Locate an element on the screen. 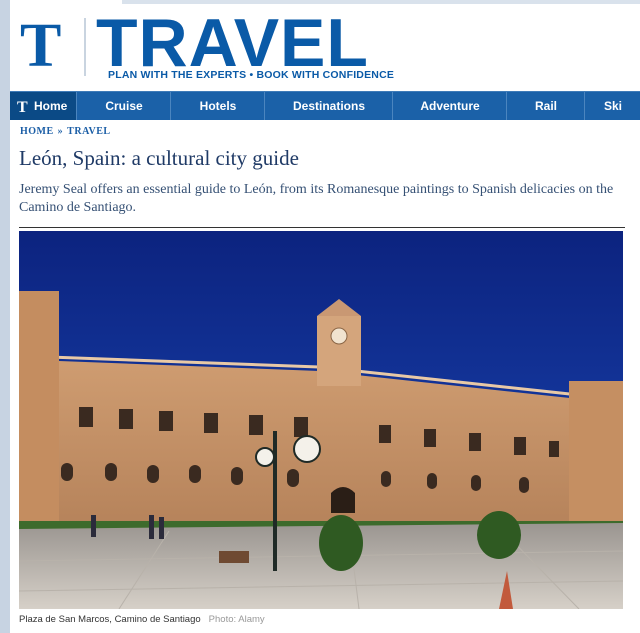 The width and height of the screenshot is (640, 633). masthead-divider is located at coordinates (85, 47).